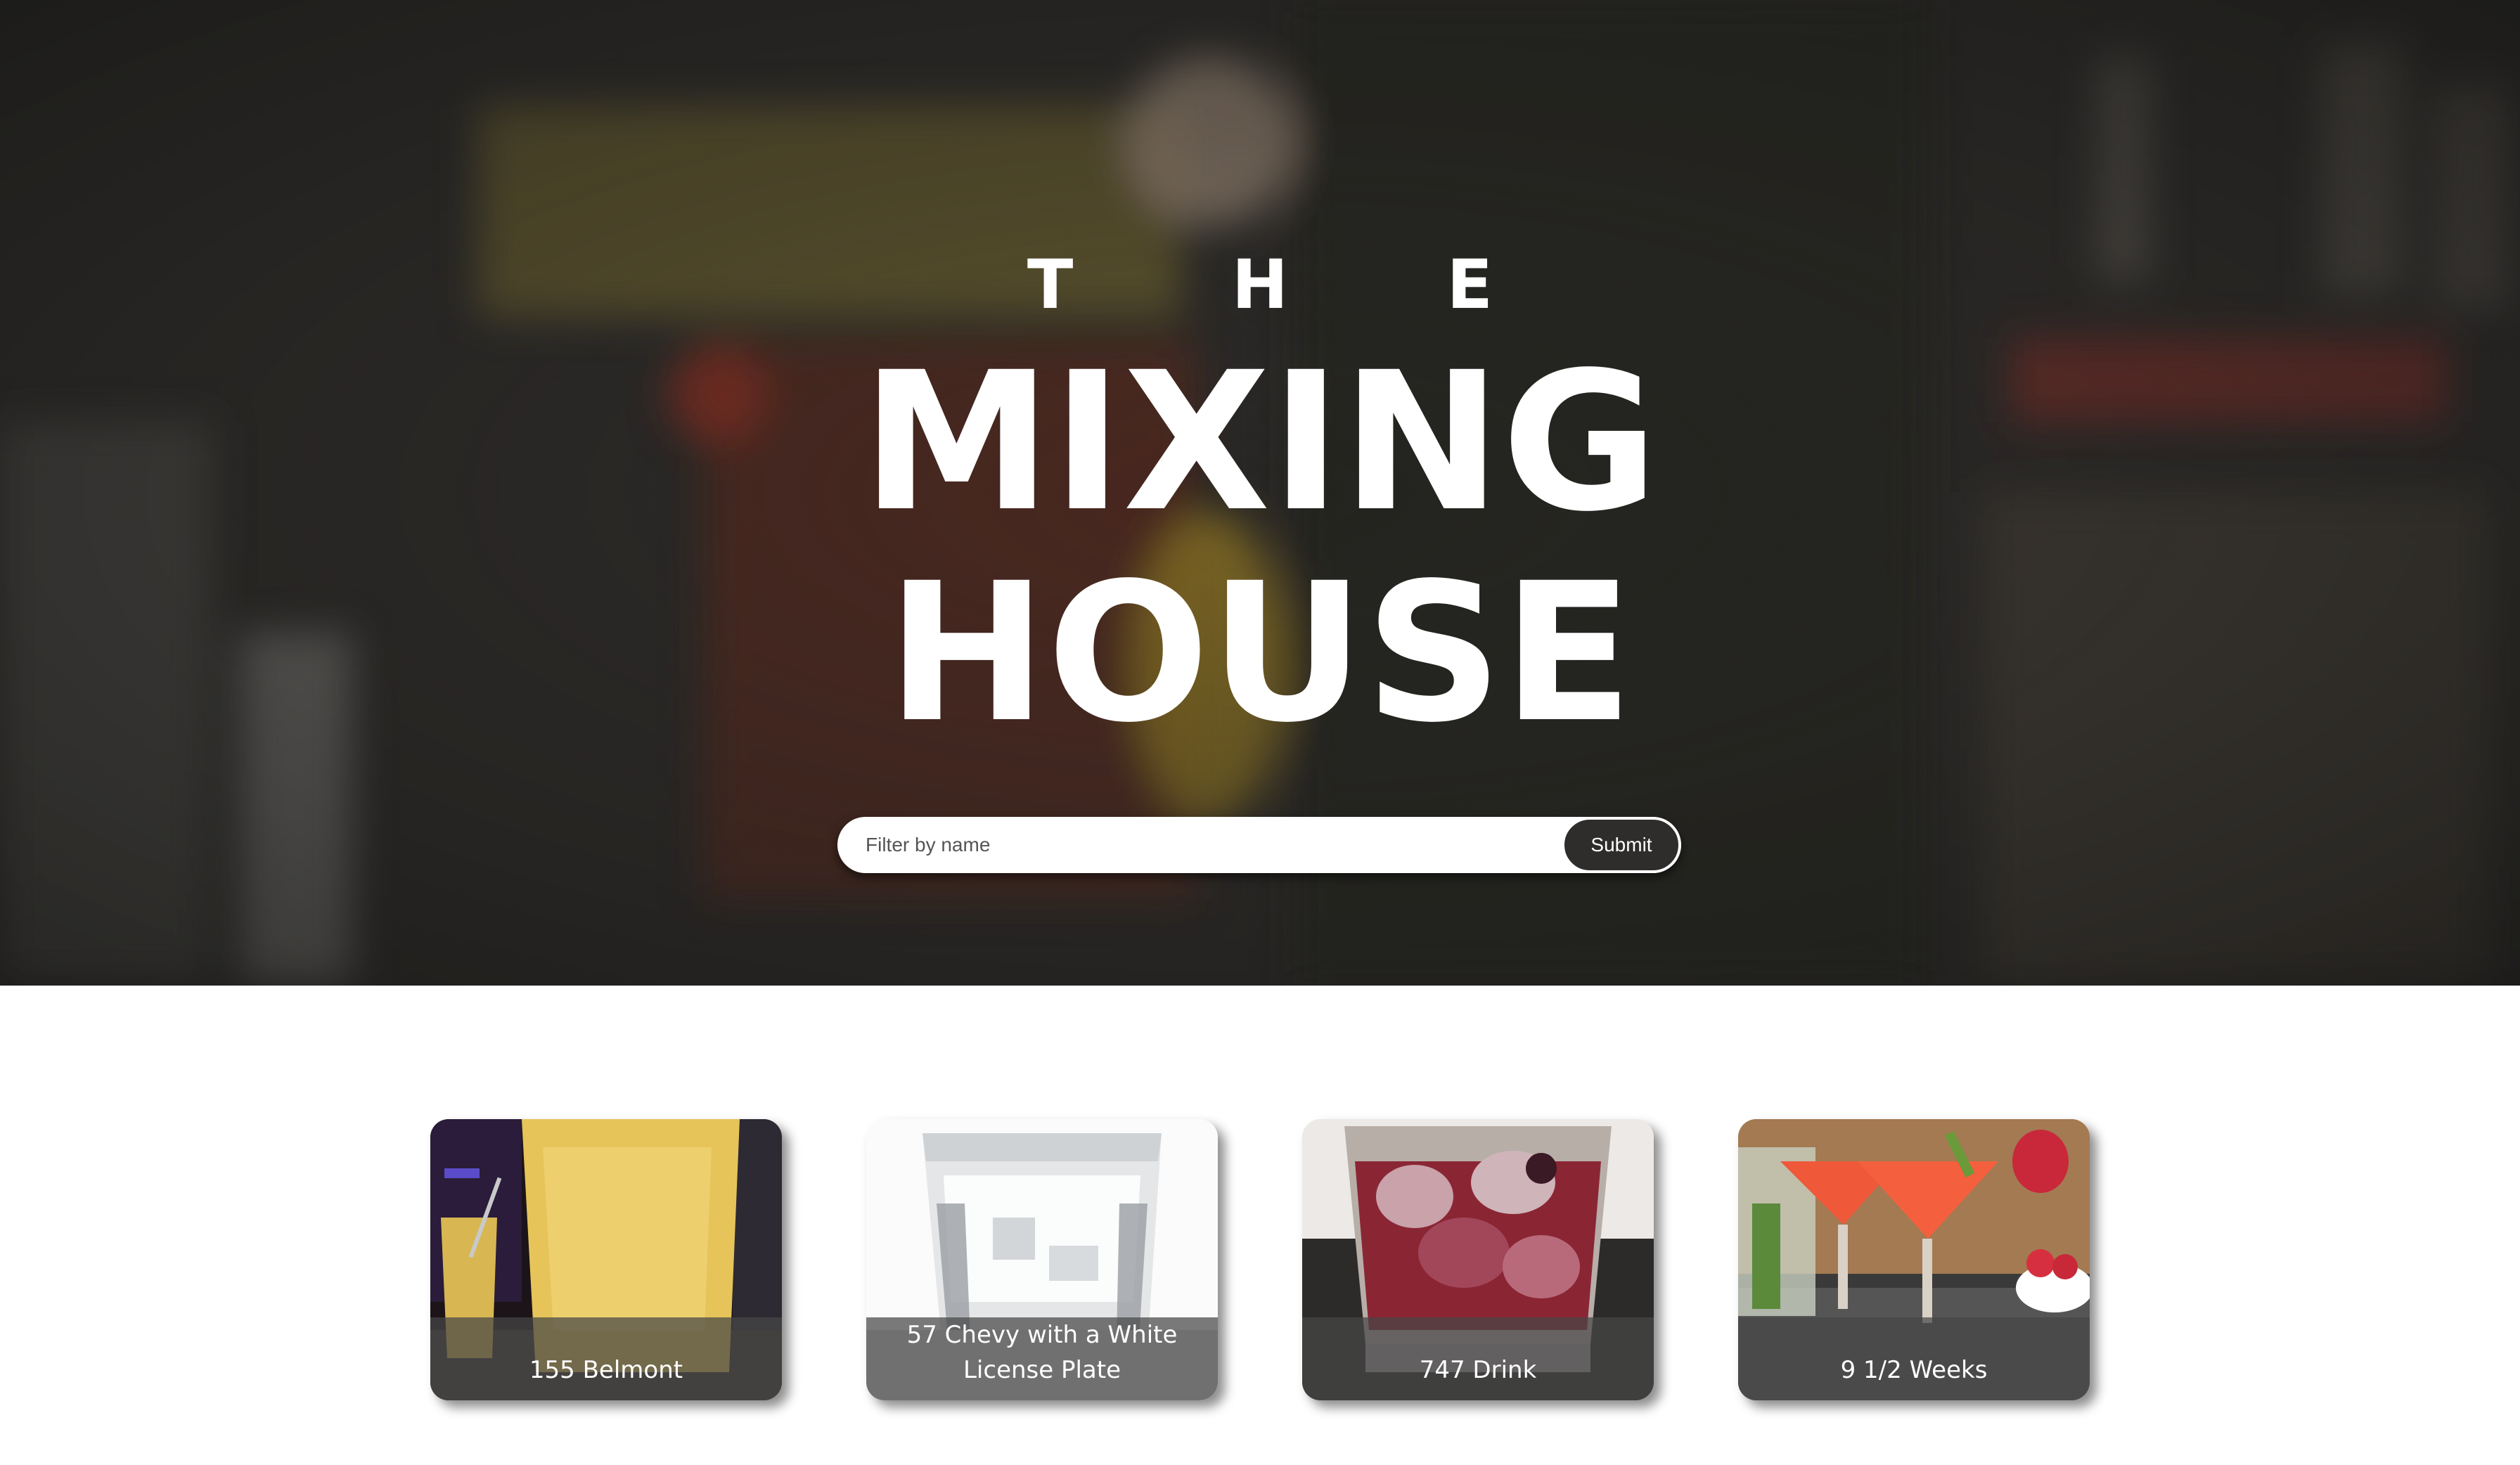 The image size is (2520, 1465). I want to click on drink-name: 747 Drink, so click(1478, 1358).